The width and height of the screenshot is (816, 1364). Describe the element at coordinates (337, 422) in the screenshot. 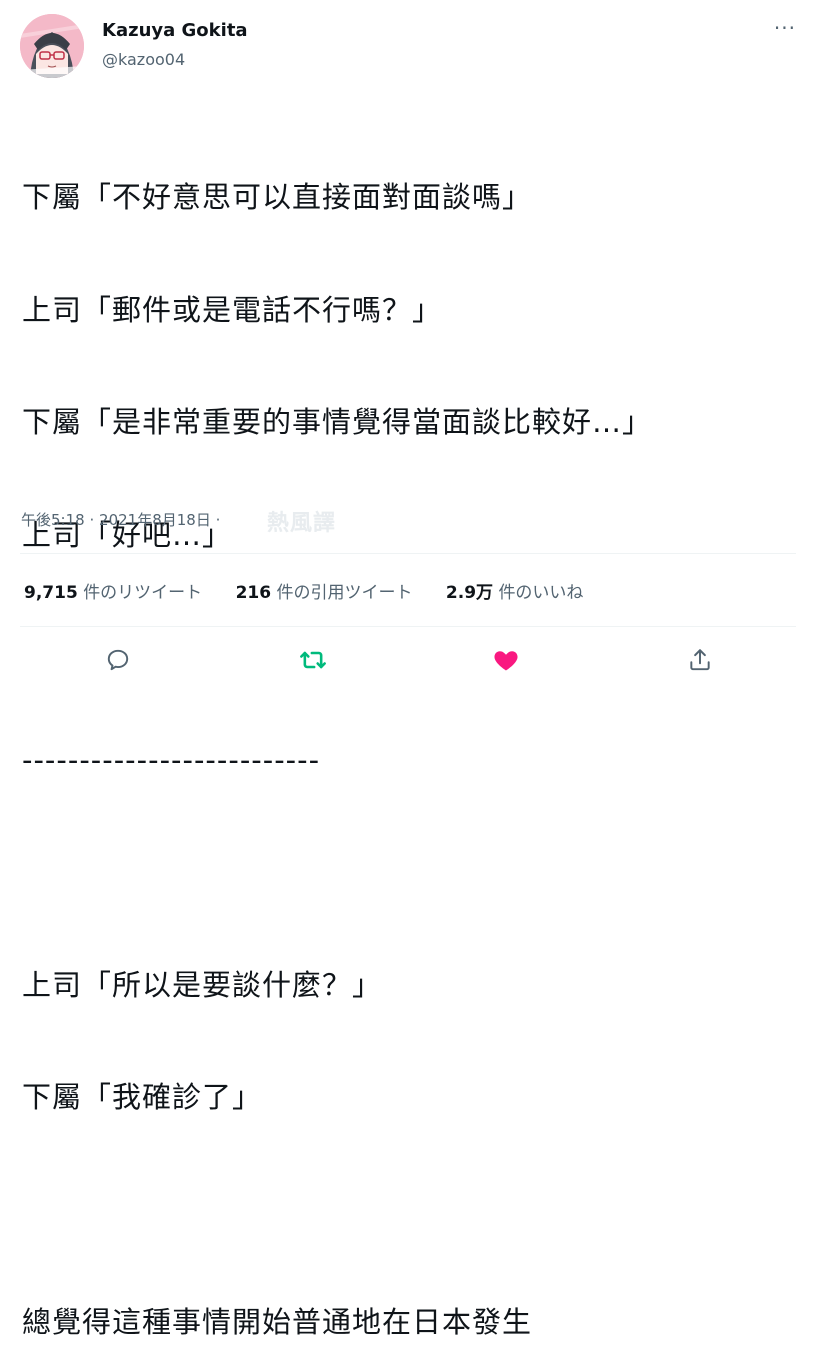

I see `tweet-line: 下屬「是非常重要的事情覺得當面談比較好…」` at that location.